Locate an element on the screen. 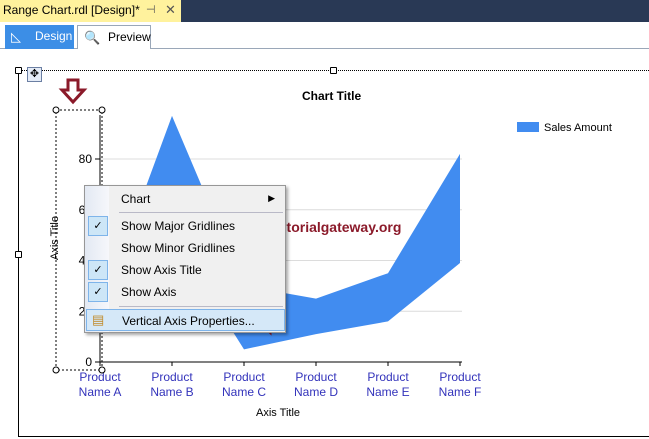 The height and width of the screenshot is (439, 649). menu-item-show-minor-gridlines: Show Minor Gridlines is located at coordinates (185, 248).